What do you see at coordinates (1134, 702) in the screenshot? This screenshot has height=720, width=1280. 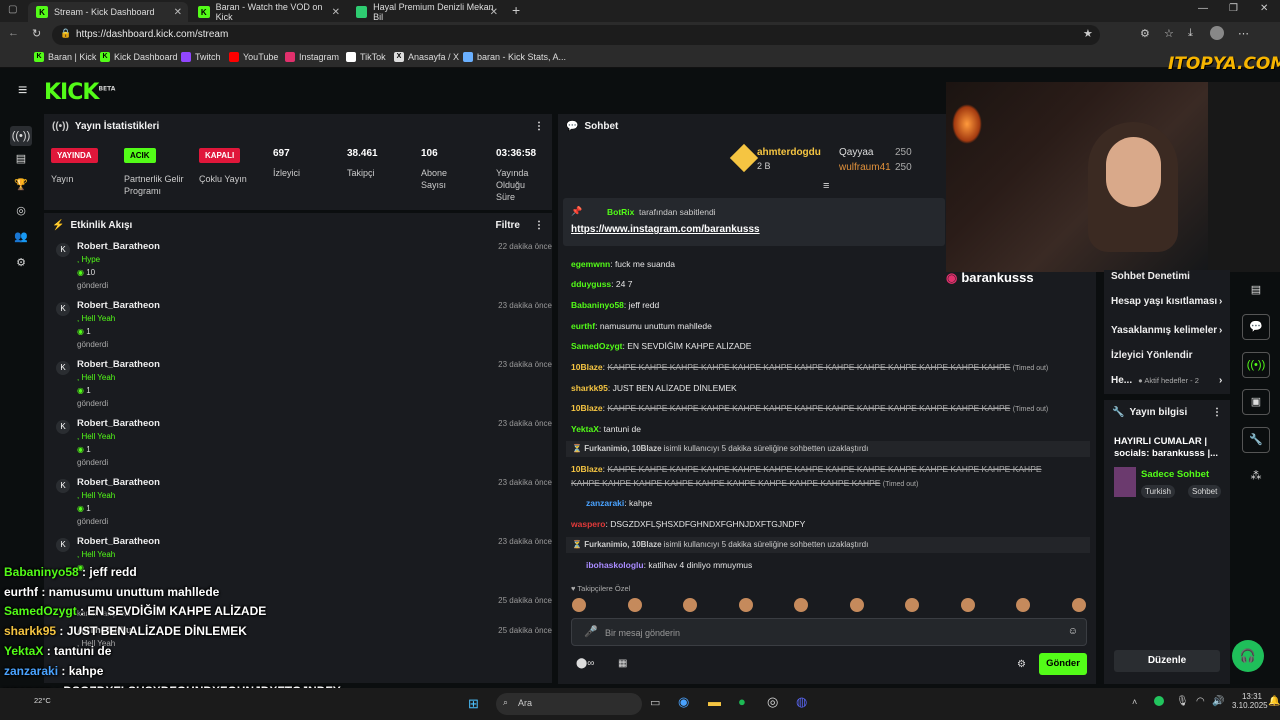 I see `tray-chevron-icon: ˄` at bounding box center [1134, 702].